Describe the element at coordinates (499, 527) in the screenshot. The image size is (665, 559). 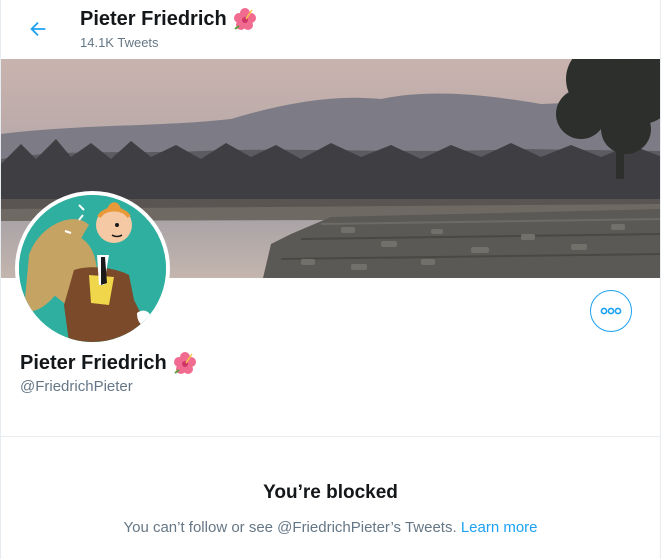
I see `learn-more-link: Learn more` at that location.